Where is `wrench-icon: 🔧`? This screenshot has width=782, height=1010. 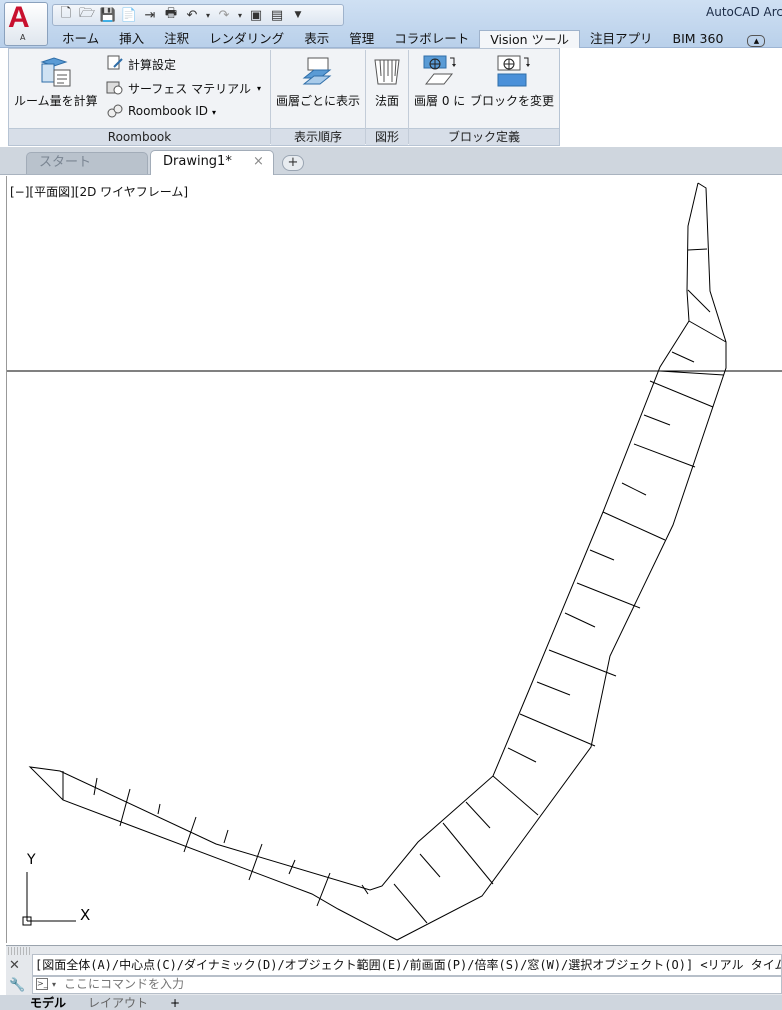
wrench-icon: 🔧 is located at coordinates (17, 985).